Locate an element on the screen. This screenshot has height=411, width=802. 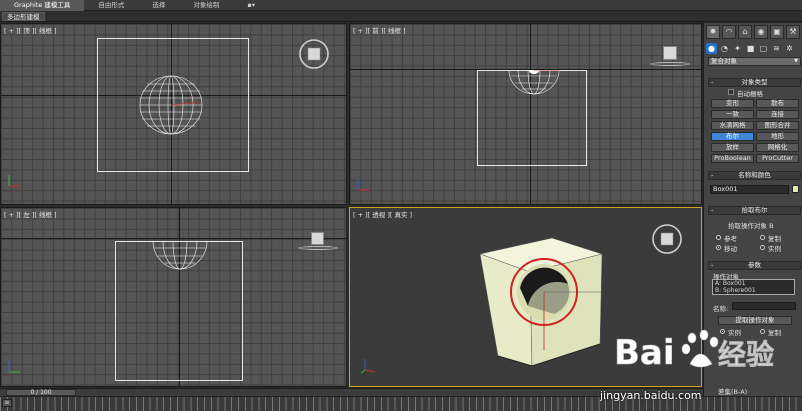
name-color-header-label: 名称和颜色 is located at coordinates (754, 175).